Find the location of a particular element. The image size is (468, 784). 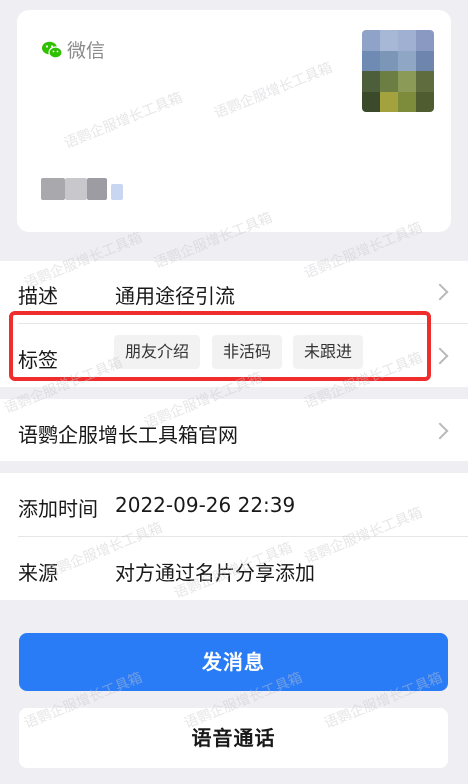

tags-row: 标签 朋友介绍 非活码 未跟进 is located at coordinates (234, 355).